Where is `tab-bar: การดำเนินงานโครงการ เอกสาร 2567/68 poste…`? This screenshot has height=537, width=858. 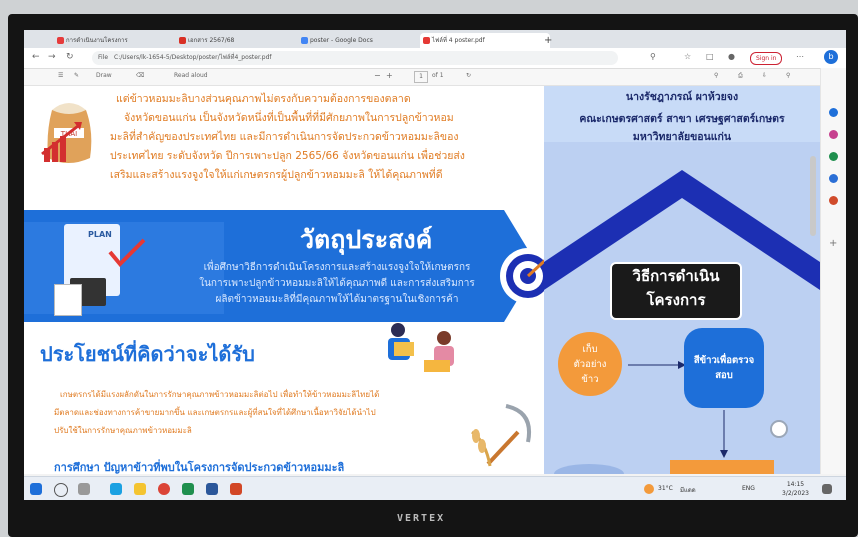
tab-bar: การดำเนินงานโครงการ เอกสาร 2567/68 poste… is located at coordinates (435, 39).